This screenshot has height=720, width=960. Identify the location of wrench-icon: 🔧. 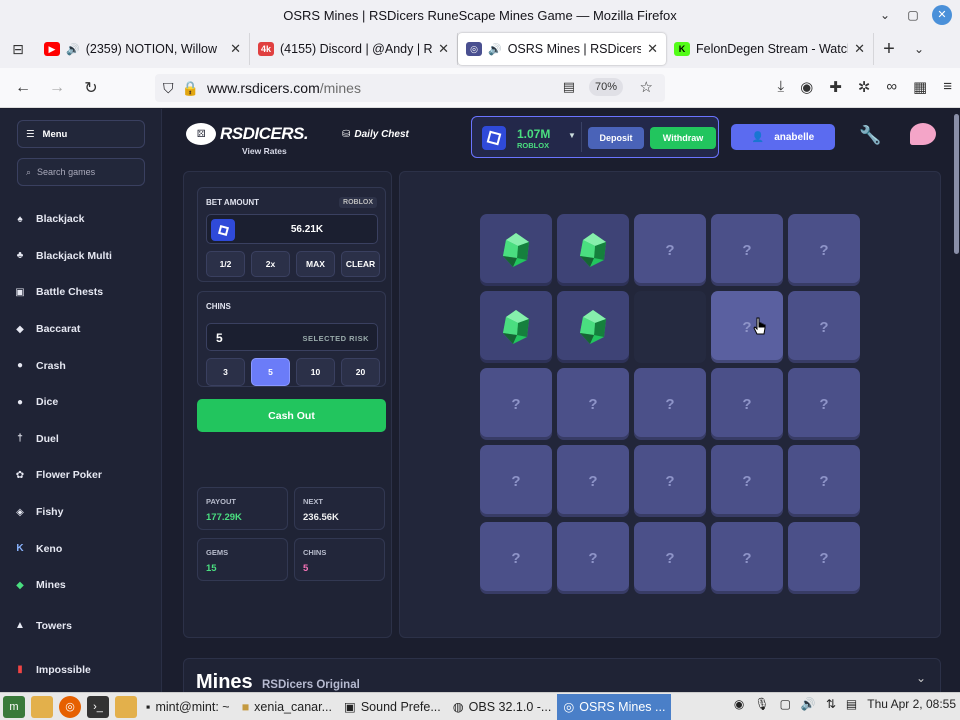
(870, 135).